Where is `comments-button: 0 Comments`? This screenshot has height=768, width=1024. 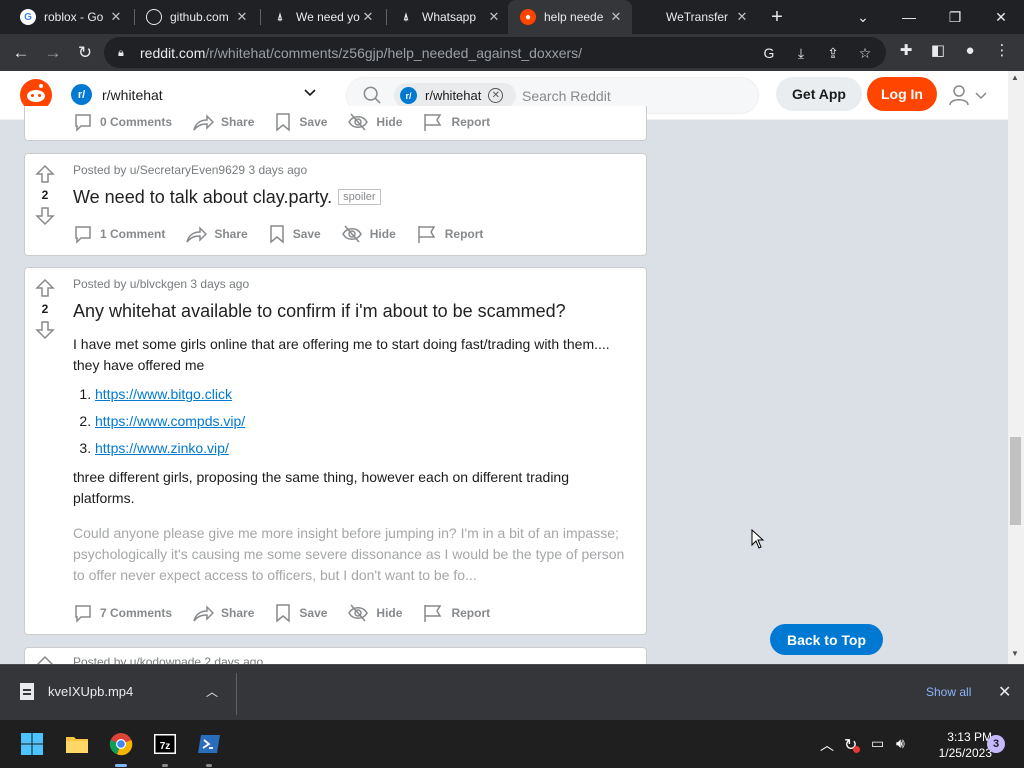
comments-button: 0 Comments is located at coordinates (122, 122).